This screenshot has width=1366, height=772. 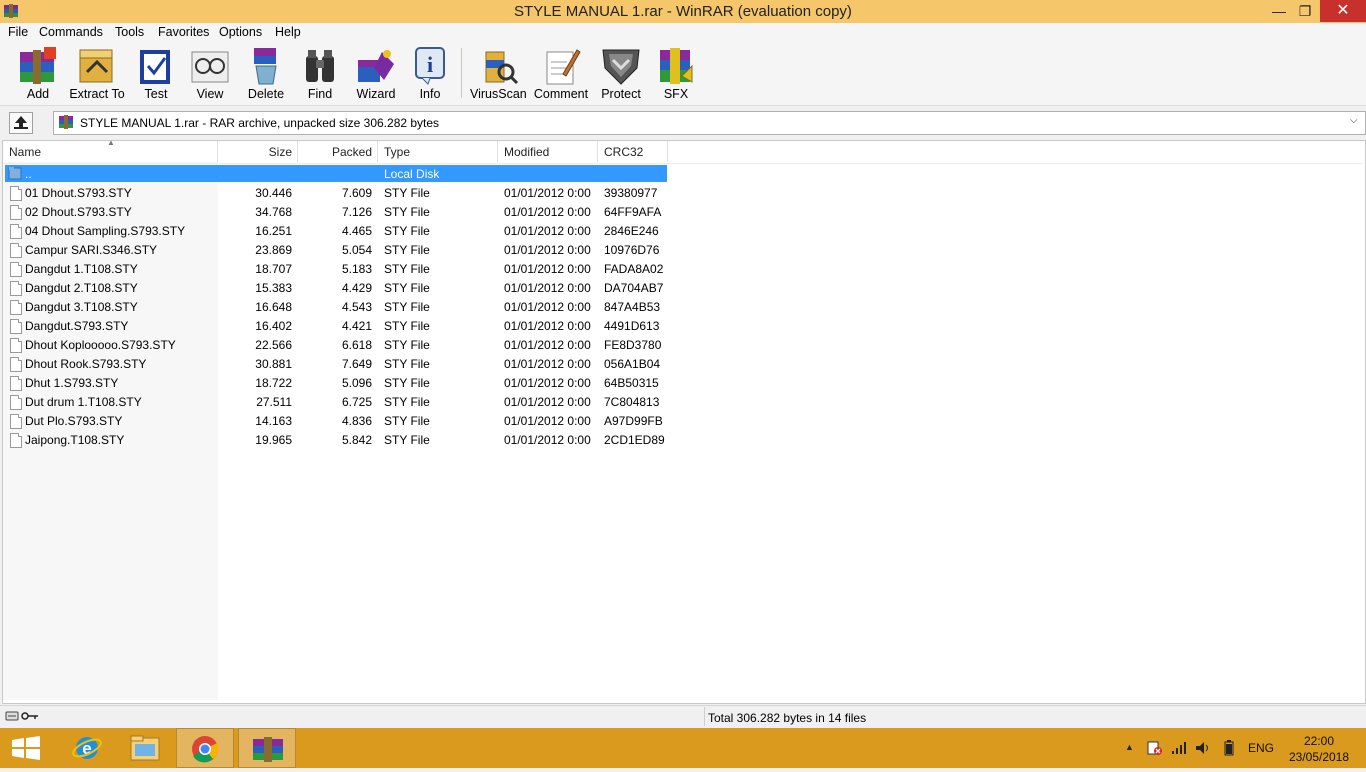 I want to click on extract-icon, so click(x=96, y=66).